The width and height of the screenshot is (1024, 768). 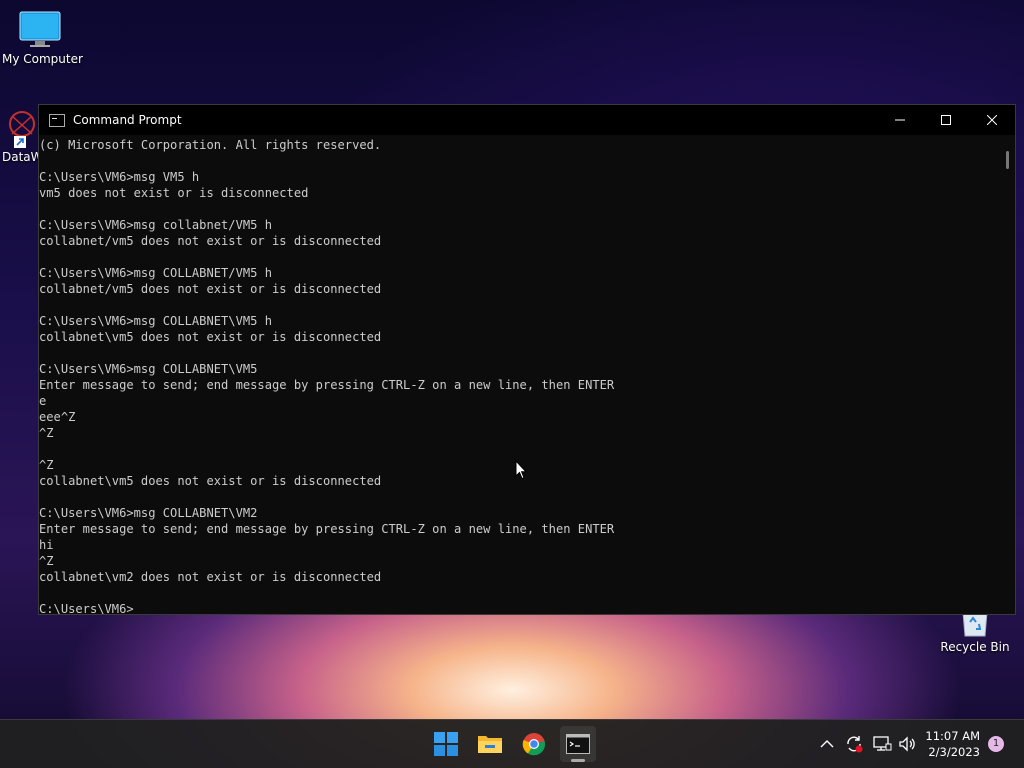 I want to click on taskbar-file-explorer, so click(x=490, y=744).